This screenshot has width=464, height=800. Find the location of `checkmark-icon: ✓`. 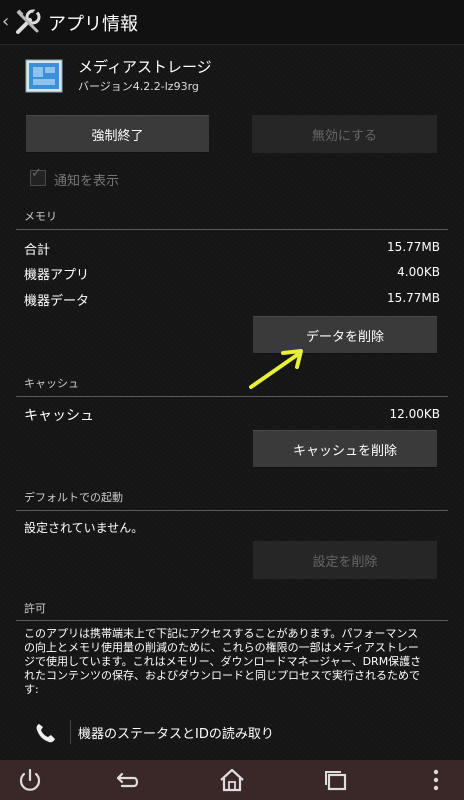

checkmark-icon: ✓ is located at coordinates (36, 173).